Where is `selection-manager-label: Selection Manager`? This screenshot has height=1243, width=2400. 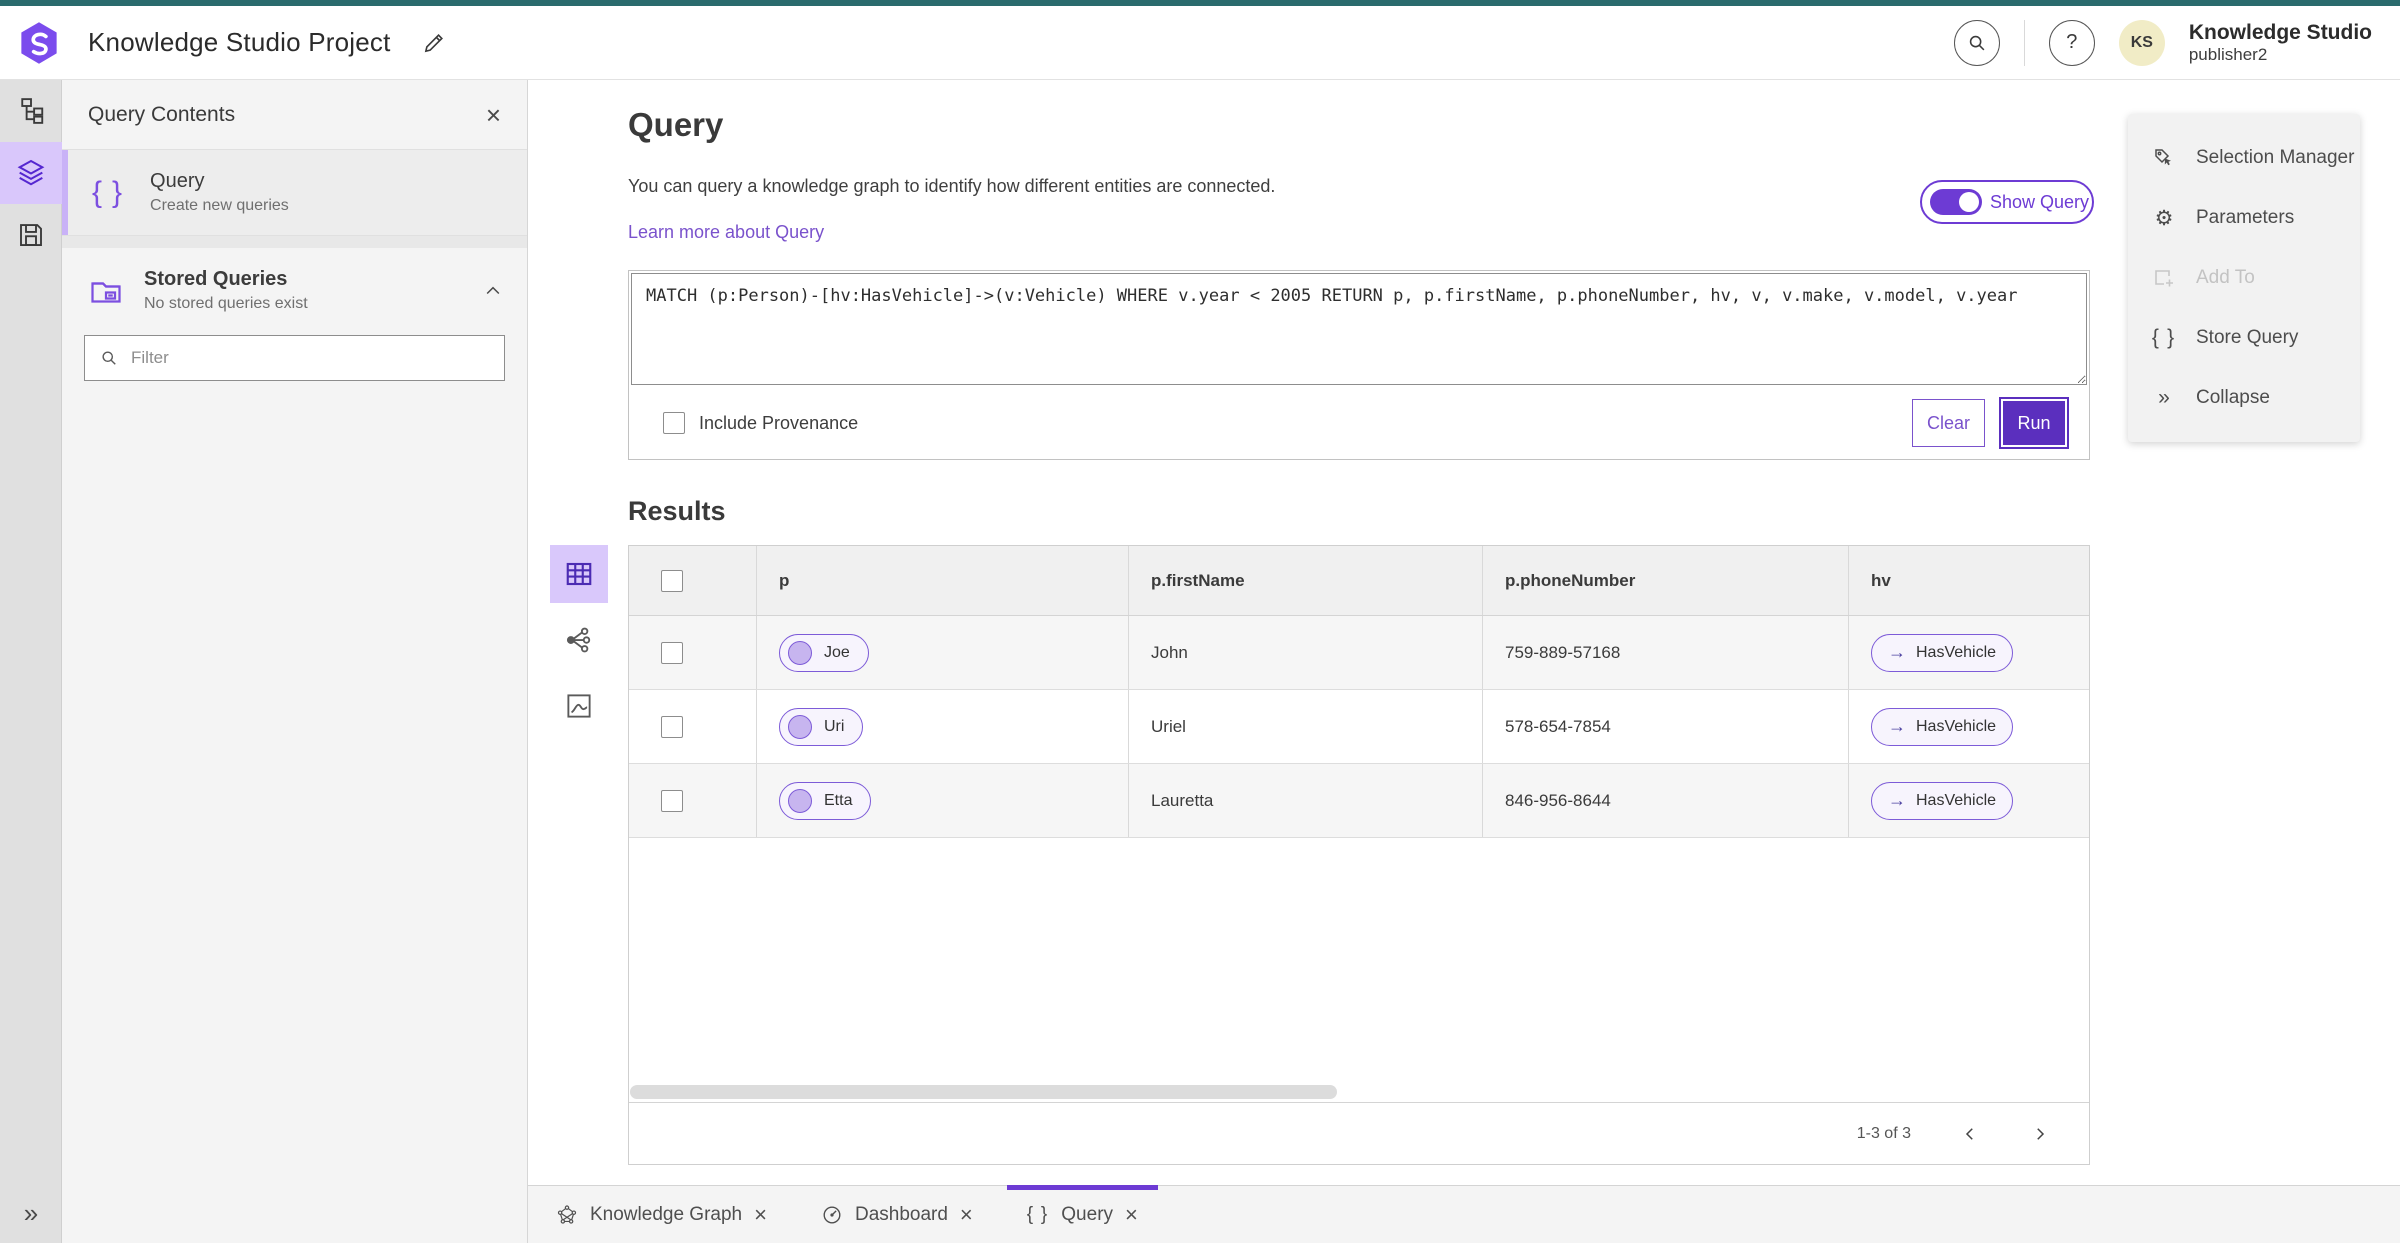 selection-manager-label: Selection Manager is located at coordinates (2275, 157).